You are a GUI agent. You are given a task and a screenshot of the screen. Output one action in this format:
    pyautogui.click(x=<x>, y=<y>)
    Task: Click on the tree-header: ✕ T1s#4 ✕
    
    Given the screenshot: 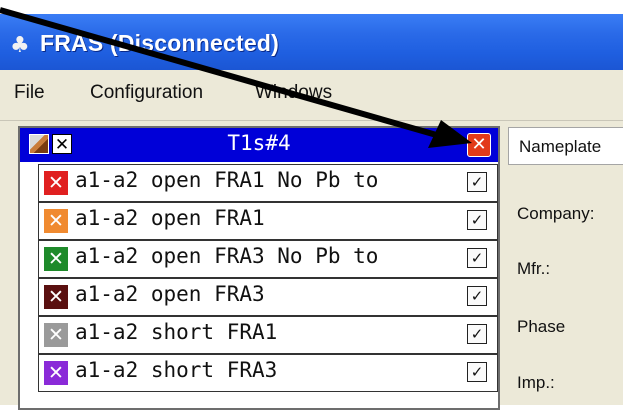 What is the action you would take?
    pyautogui.click(x=259, y=145)
    